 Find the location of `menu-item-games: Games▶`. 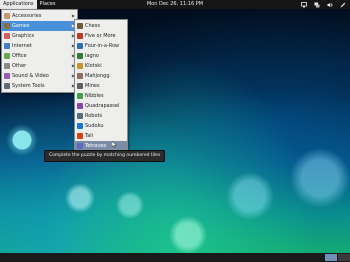

menu-item-games: Games▶ is located at coordinates (39, 26).